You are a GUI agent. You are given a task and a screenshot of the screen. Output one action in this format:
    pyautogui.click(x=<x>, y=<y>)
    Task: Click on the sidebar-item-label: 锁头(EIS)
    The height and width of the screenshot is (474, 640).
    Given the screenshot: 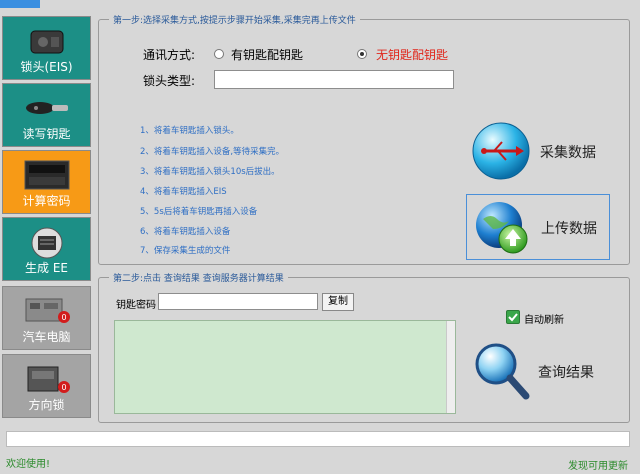 What is the action you would take?
    pyautogui.click(x=46, y=67)
    